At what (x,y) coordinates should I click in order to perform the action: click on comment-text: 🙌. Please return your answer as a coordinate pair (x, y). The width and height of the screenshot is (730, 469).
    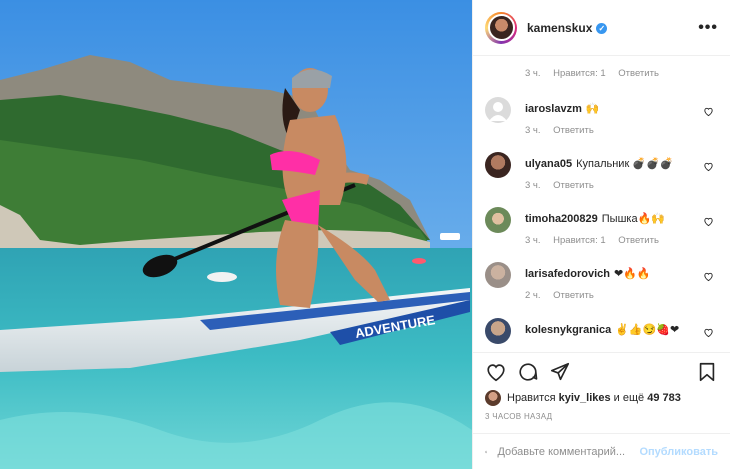
    Looking at the image, I should click on (592, 109).